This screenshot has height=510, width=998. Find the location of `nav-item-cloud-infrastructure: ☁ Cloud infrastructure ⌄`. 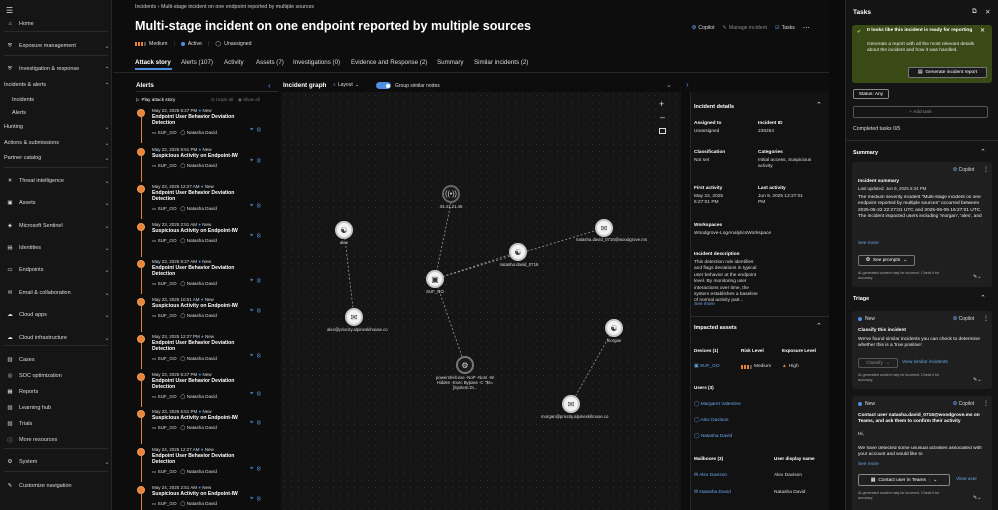

nav-item-cloud-infrastructure: ☁ Cloud infrastructure ⌄ is located at coordinates (56, 338).